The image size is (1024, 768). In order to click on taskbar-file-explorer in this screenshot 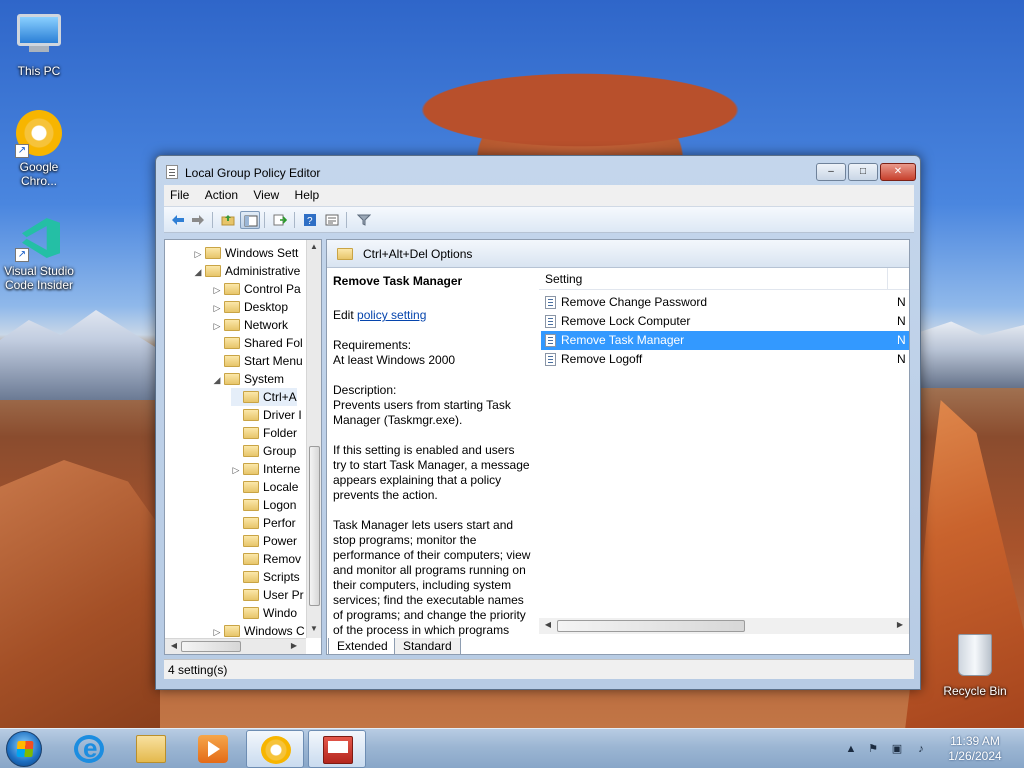, I will do `click(151, 749)`.